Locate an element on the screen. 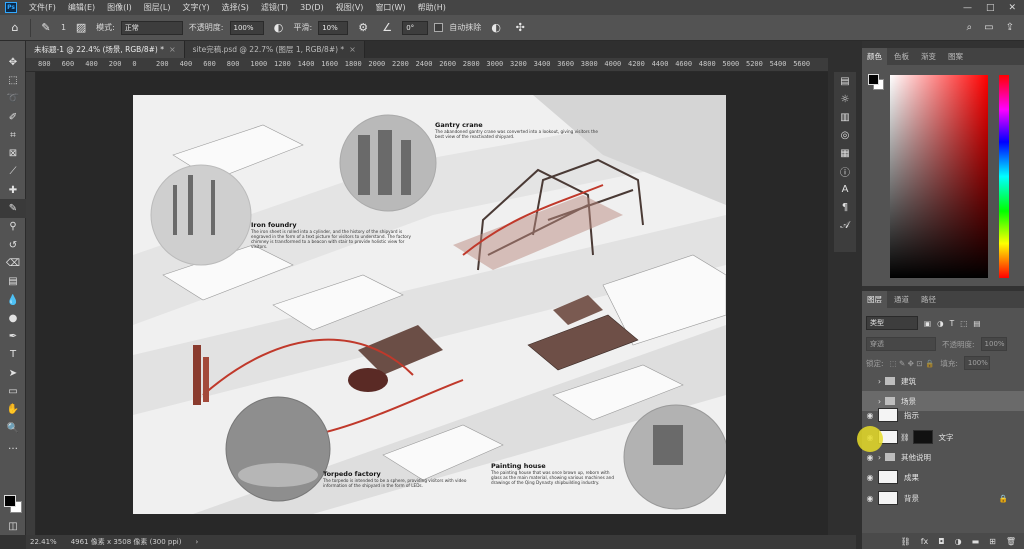 This screenshot has width=1024, height=549. move-tool-icon: ✥ is located at coordinates (13, 62).